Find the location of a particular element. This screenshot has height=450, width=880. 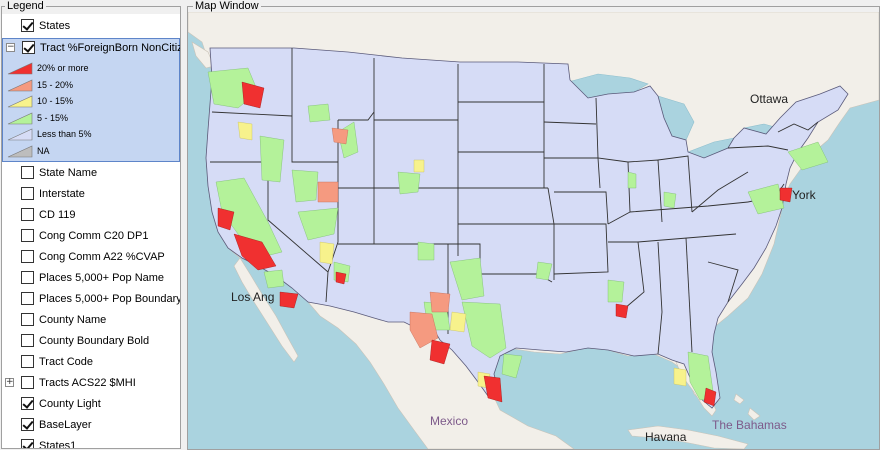

layer-label: Tract %ForeignBorn NonCitize is located at coordinates (110, 47).